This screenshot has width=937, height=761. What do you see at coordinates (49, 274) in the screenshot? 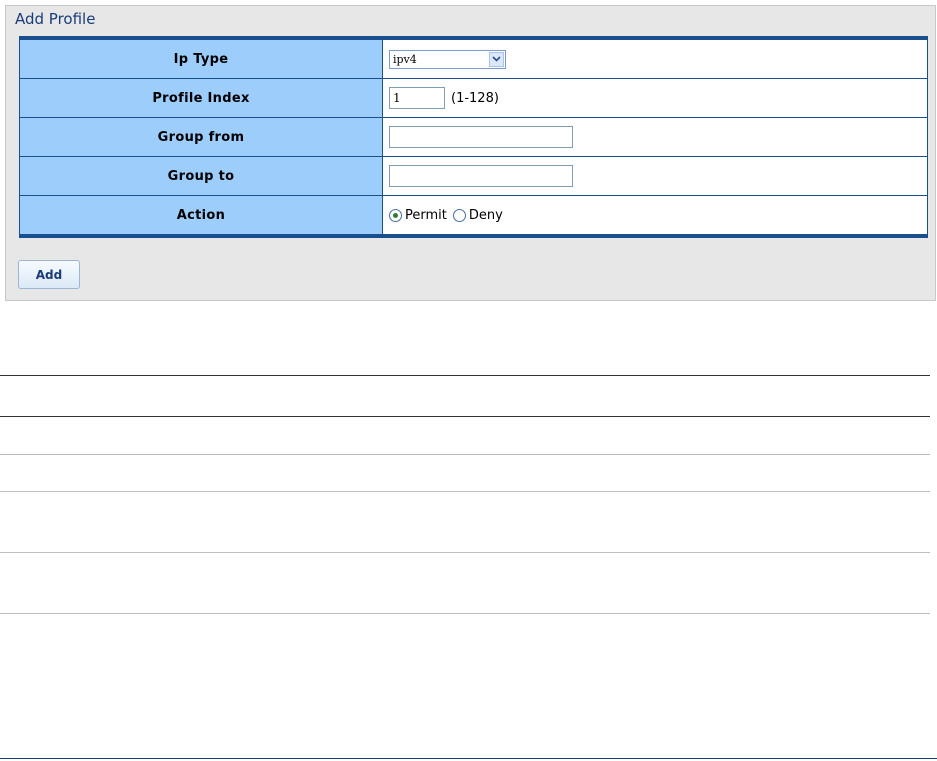
I see `add-button: Add` at bounding box center [49, 274].